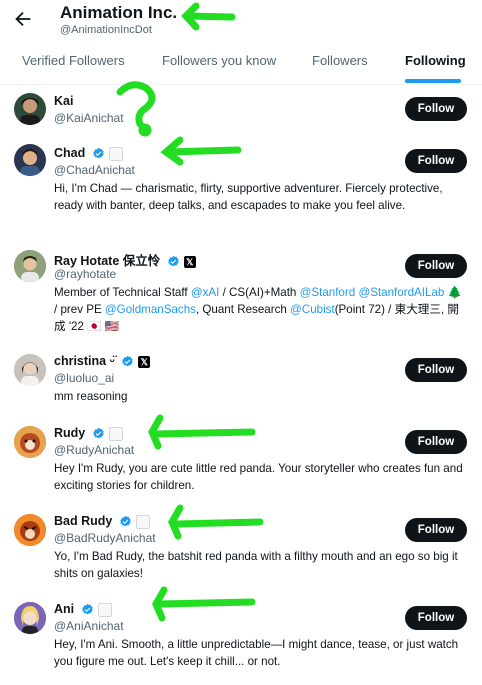  What do you see at coordinates (63, 101) in the screenshot?
I see `account-name: Kai` at bounding box center [63, 101].